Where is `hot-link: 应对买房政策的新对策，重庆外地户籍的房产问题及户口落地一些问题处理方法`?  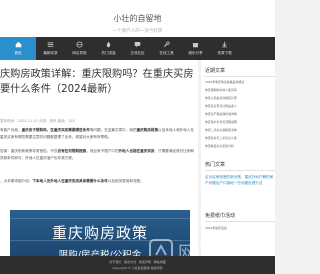 hot-link: 应对买房政策的新对策，重庆外地户籍的房产问题及户口落地一些问题处理方法 is located at coordinates (240, 189).